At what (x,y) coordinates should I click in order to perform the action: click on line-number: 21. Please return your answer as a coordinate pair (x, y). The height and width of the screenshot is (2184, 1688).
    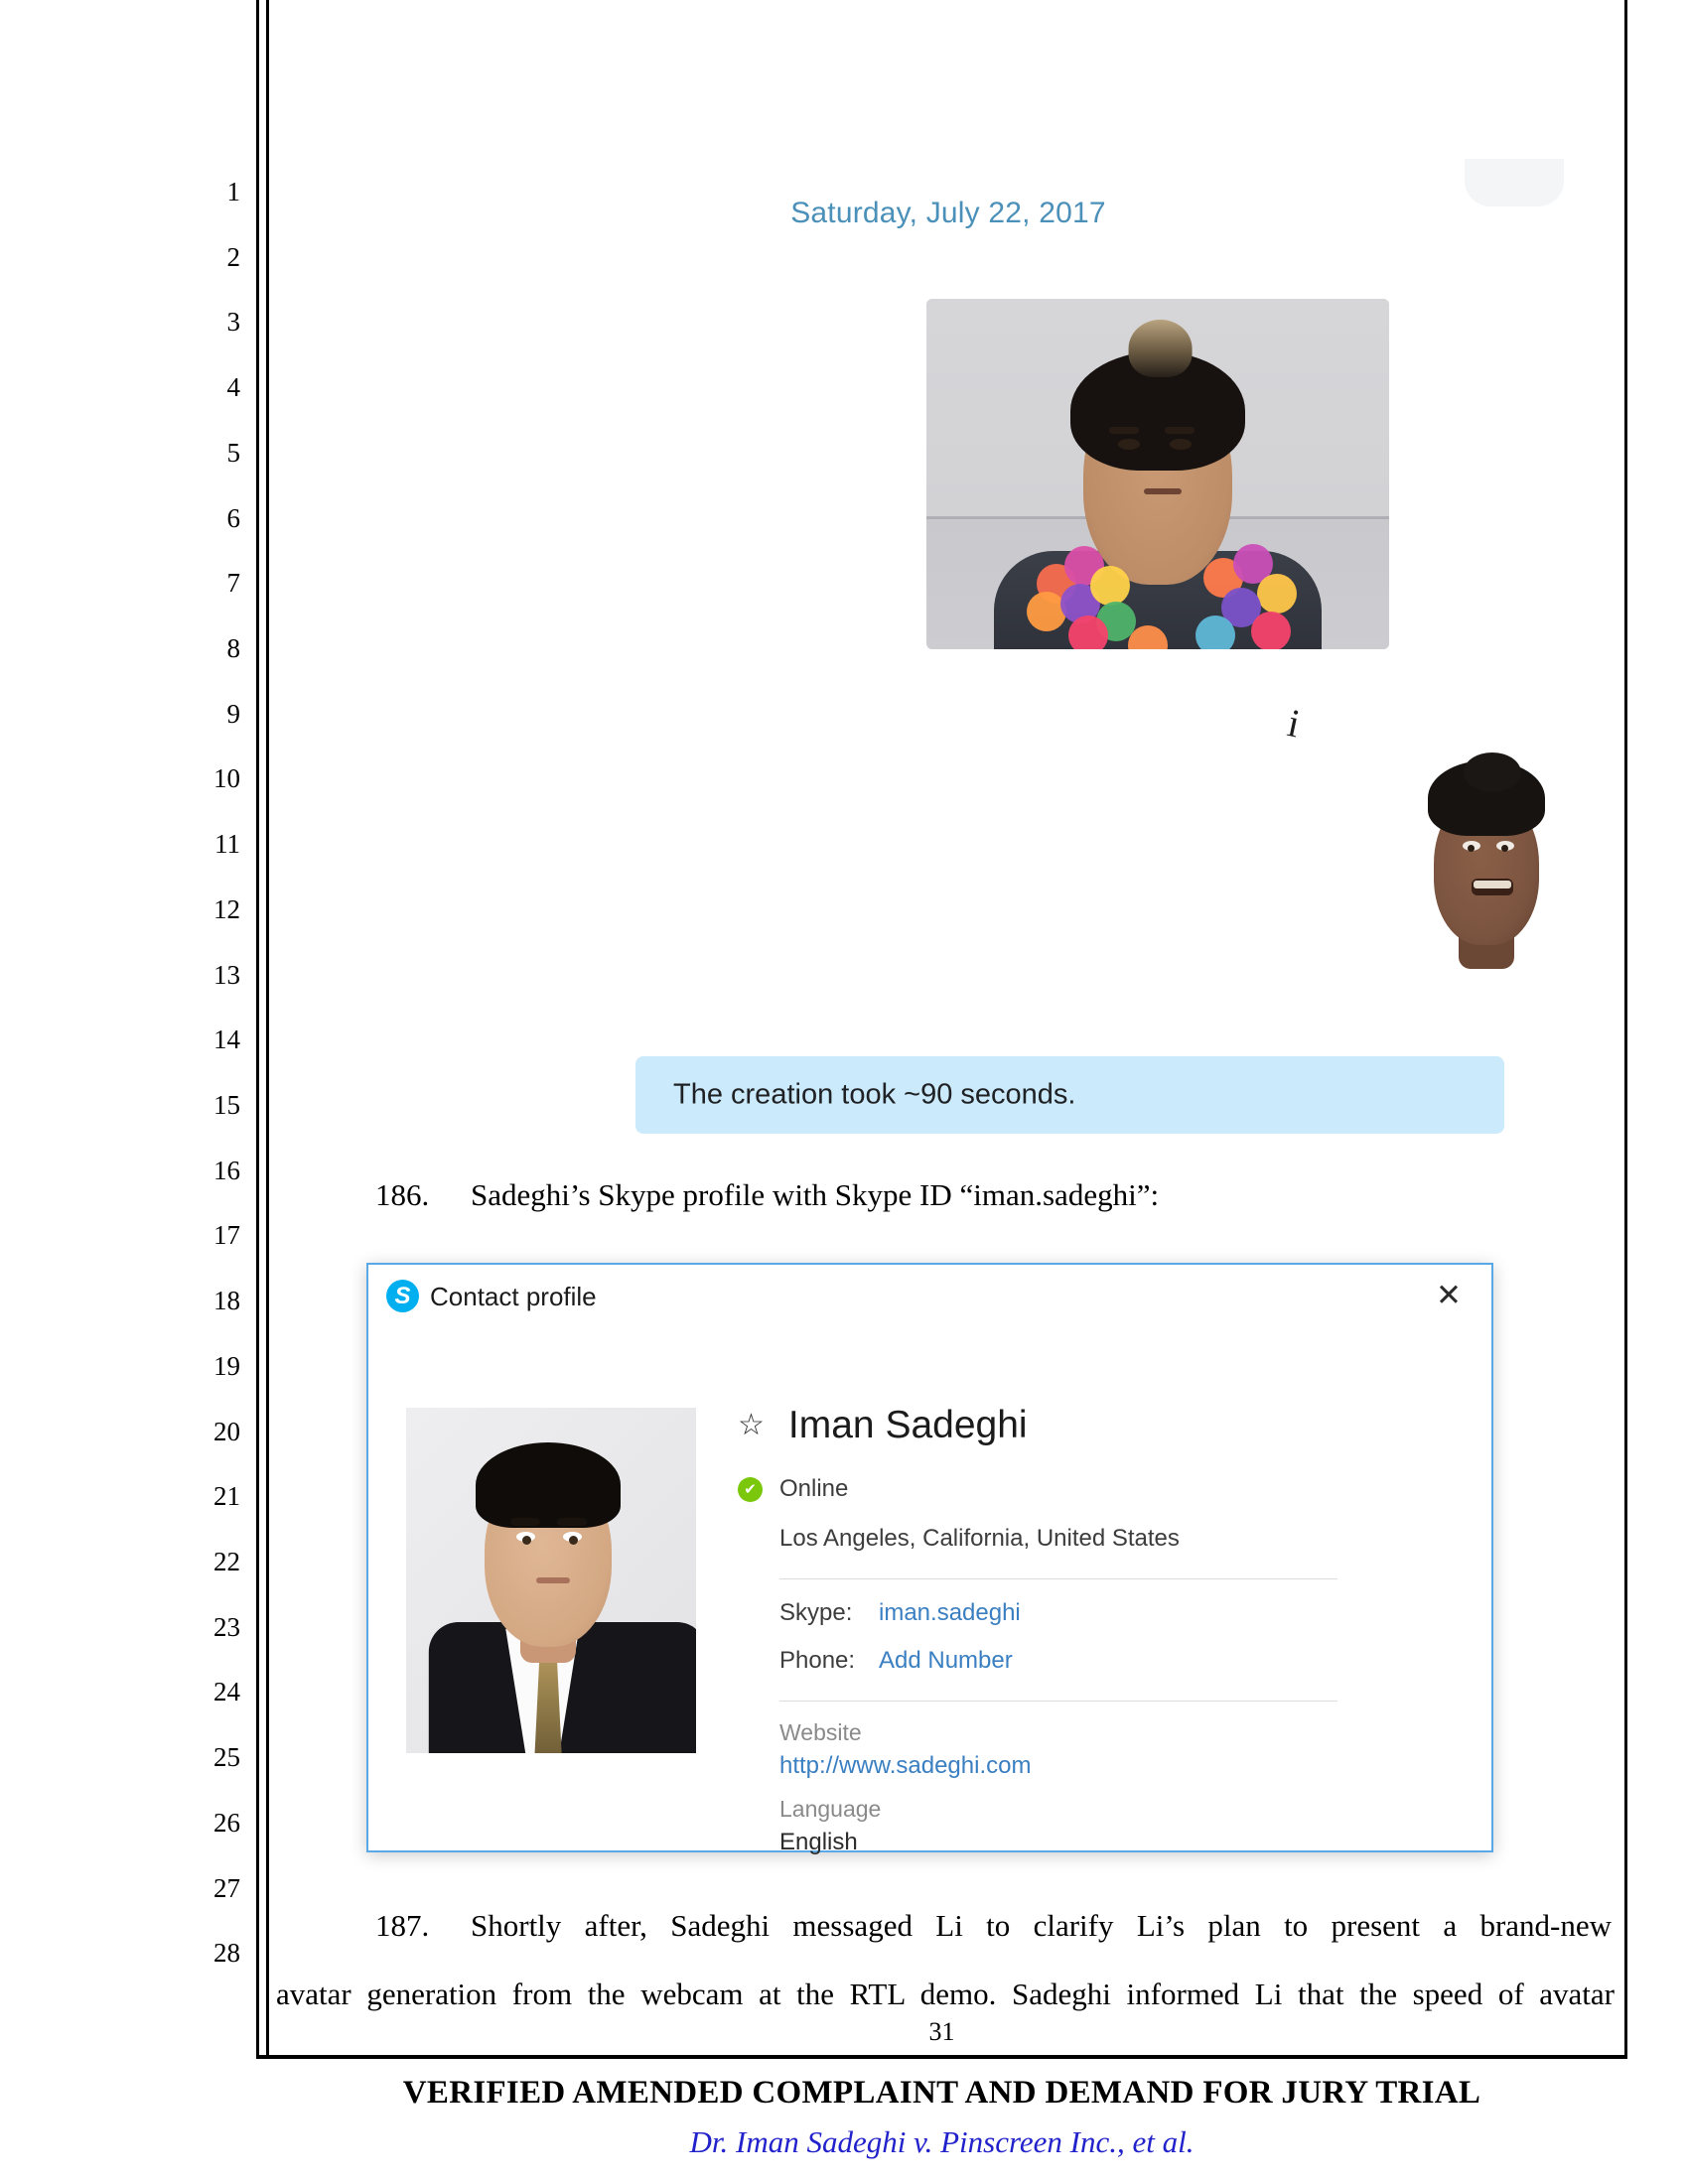
    Looking at the image, I should click on (226, 1496).